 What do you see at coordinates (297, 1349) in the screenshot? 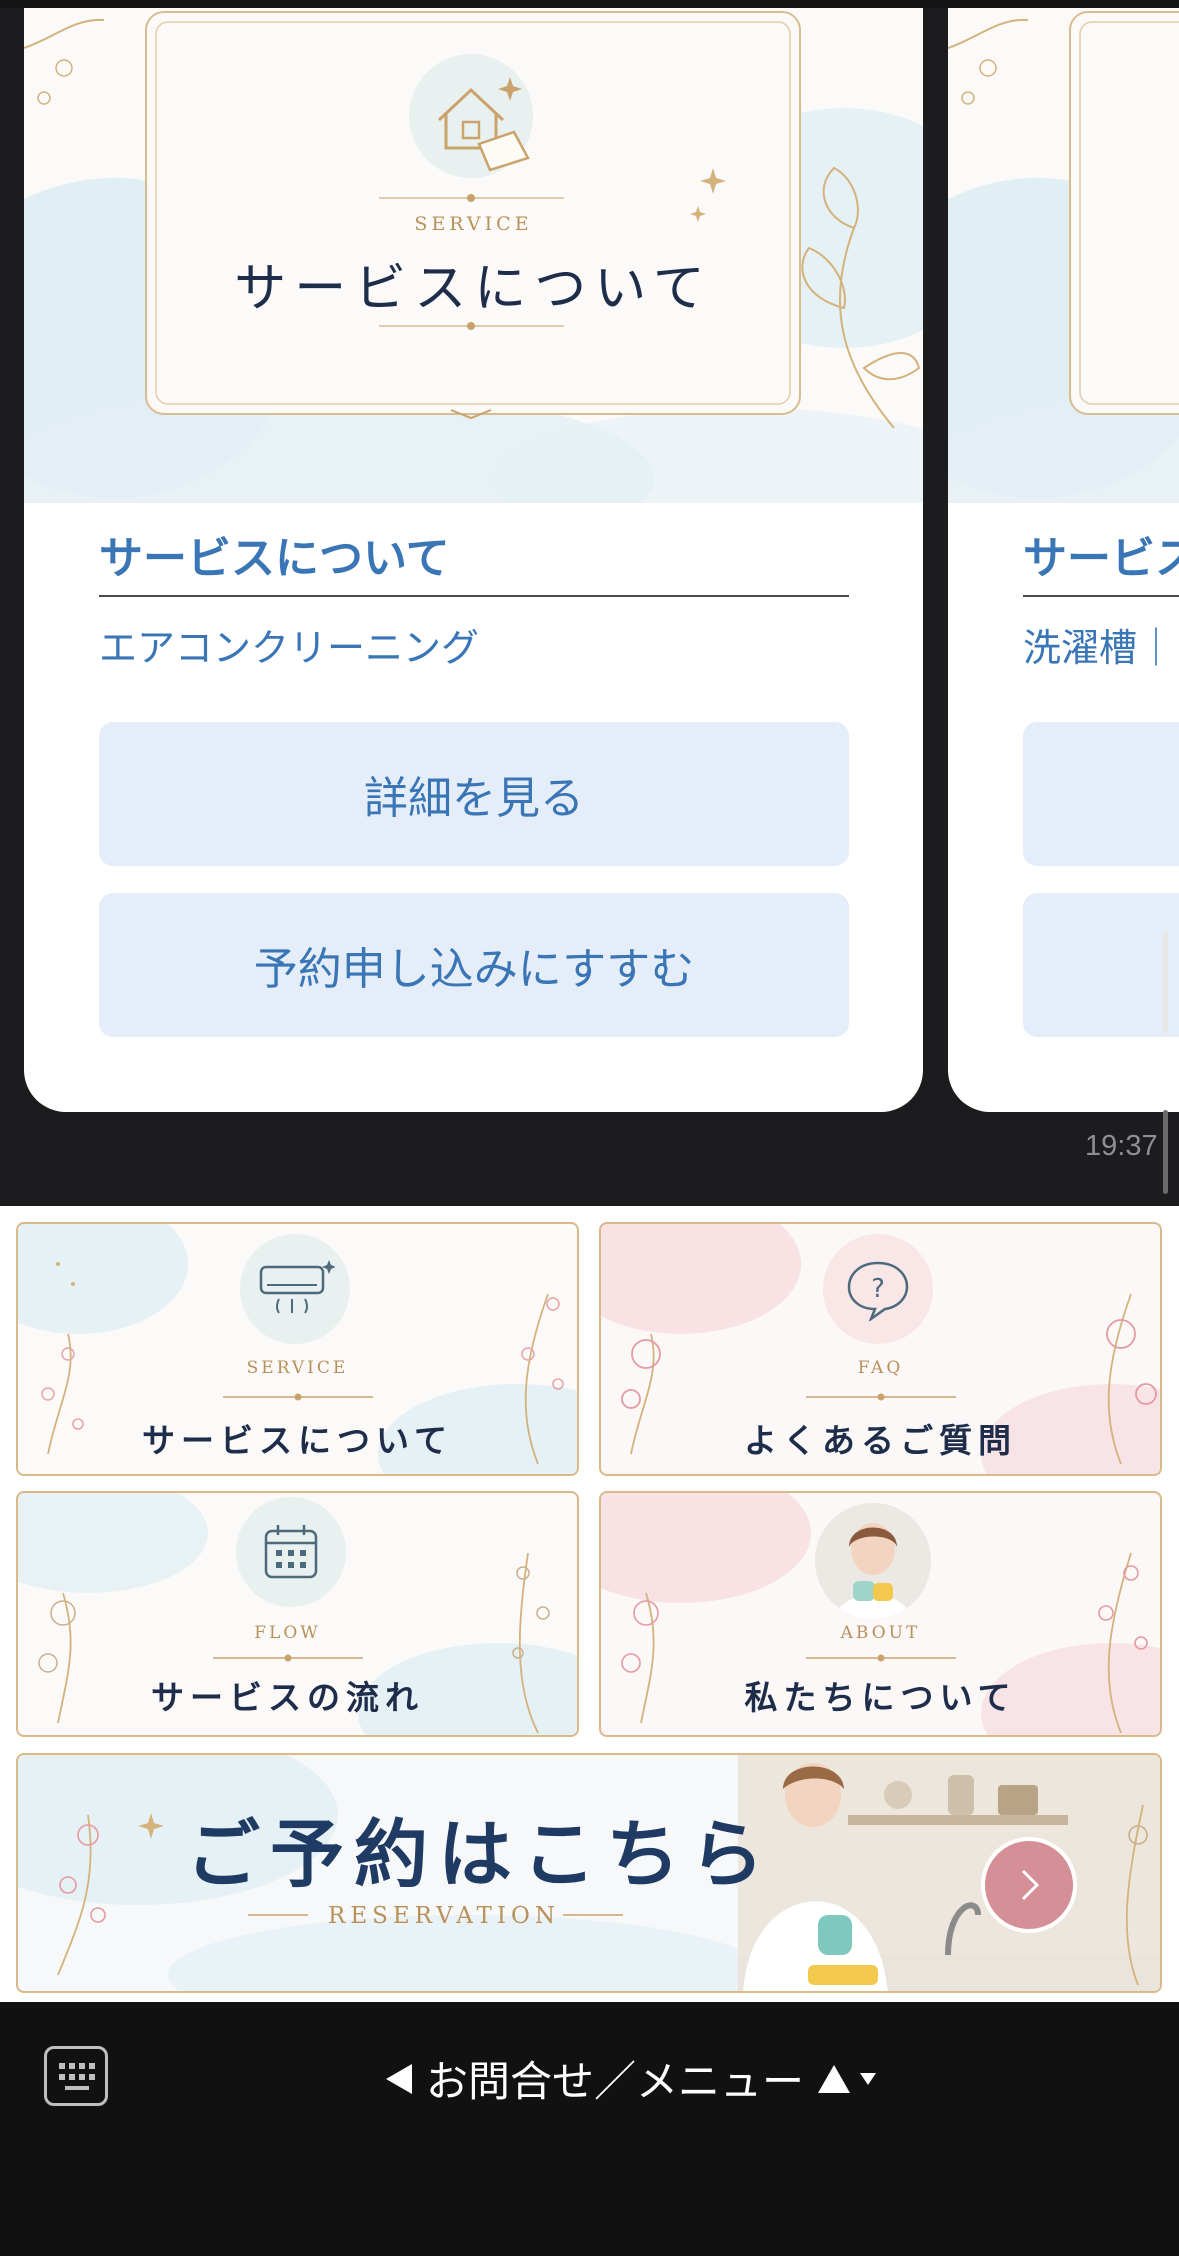
I see `menu-tile-service: SERVICE サービスについて` at bounding box center [297, 1349].